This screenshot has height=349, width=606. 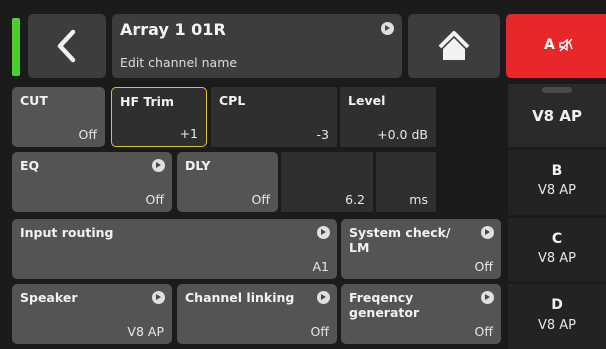 I want to click on channel-c-name: C, so click(x=557, y=239).